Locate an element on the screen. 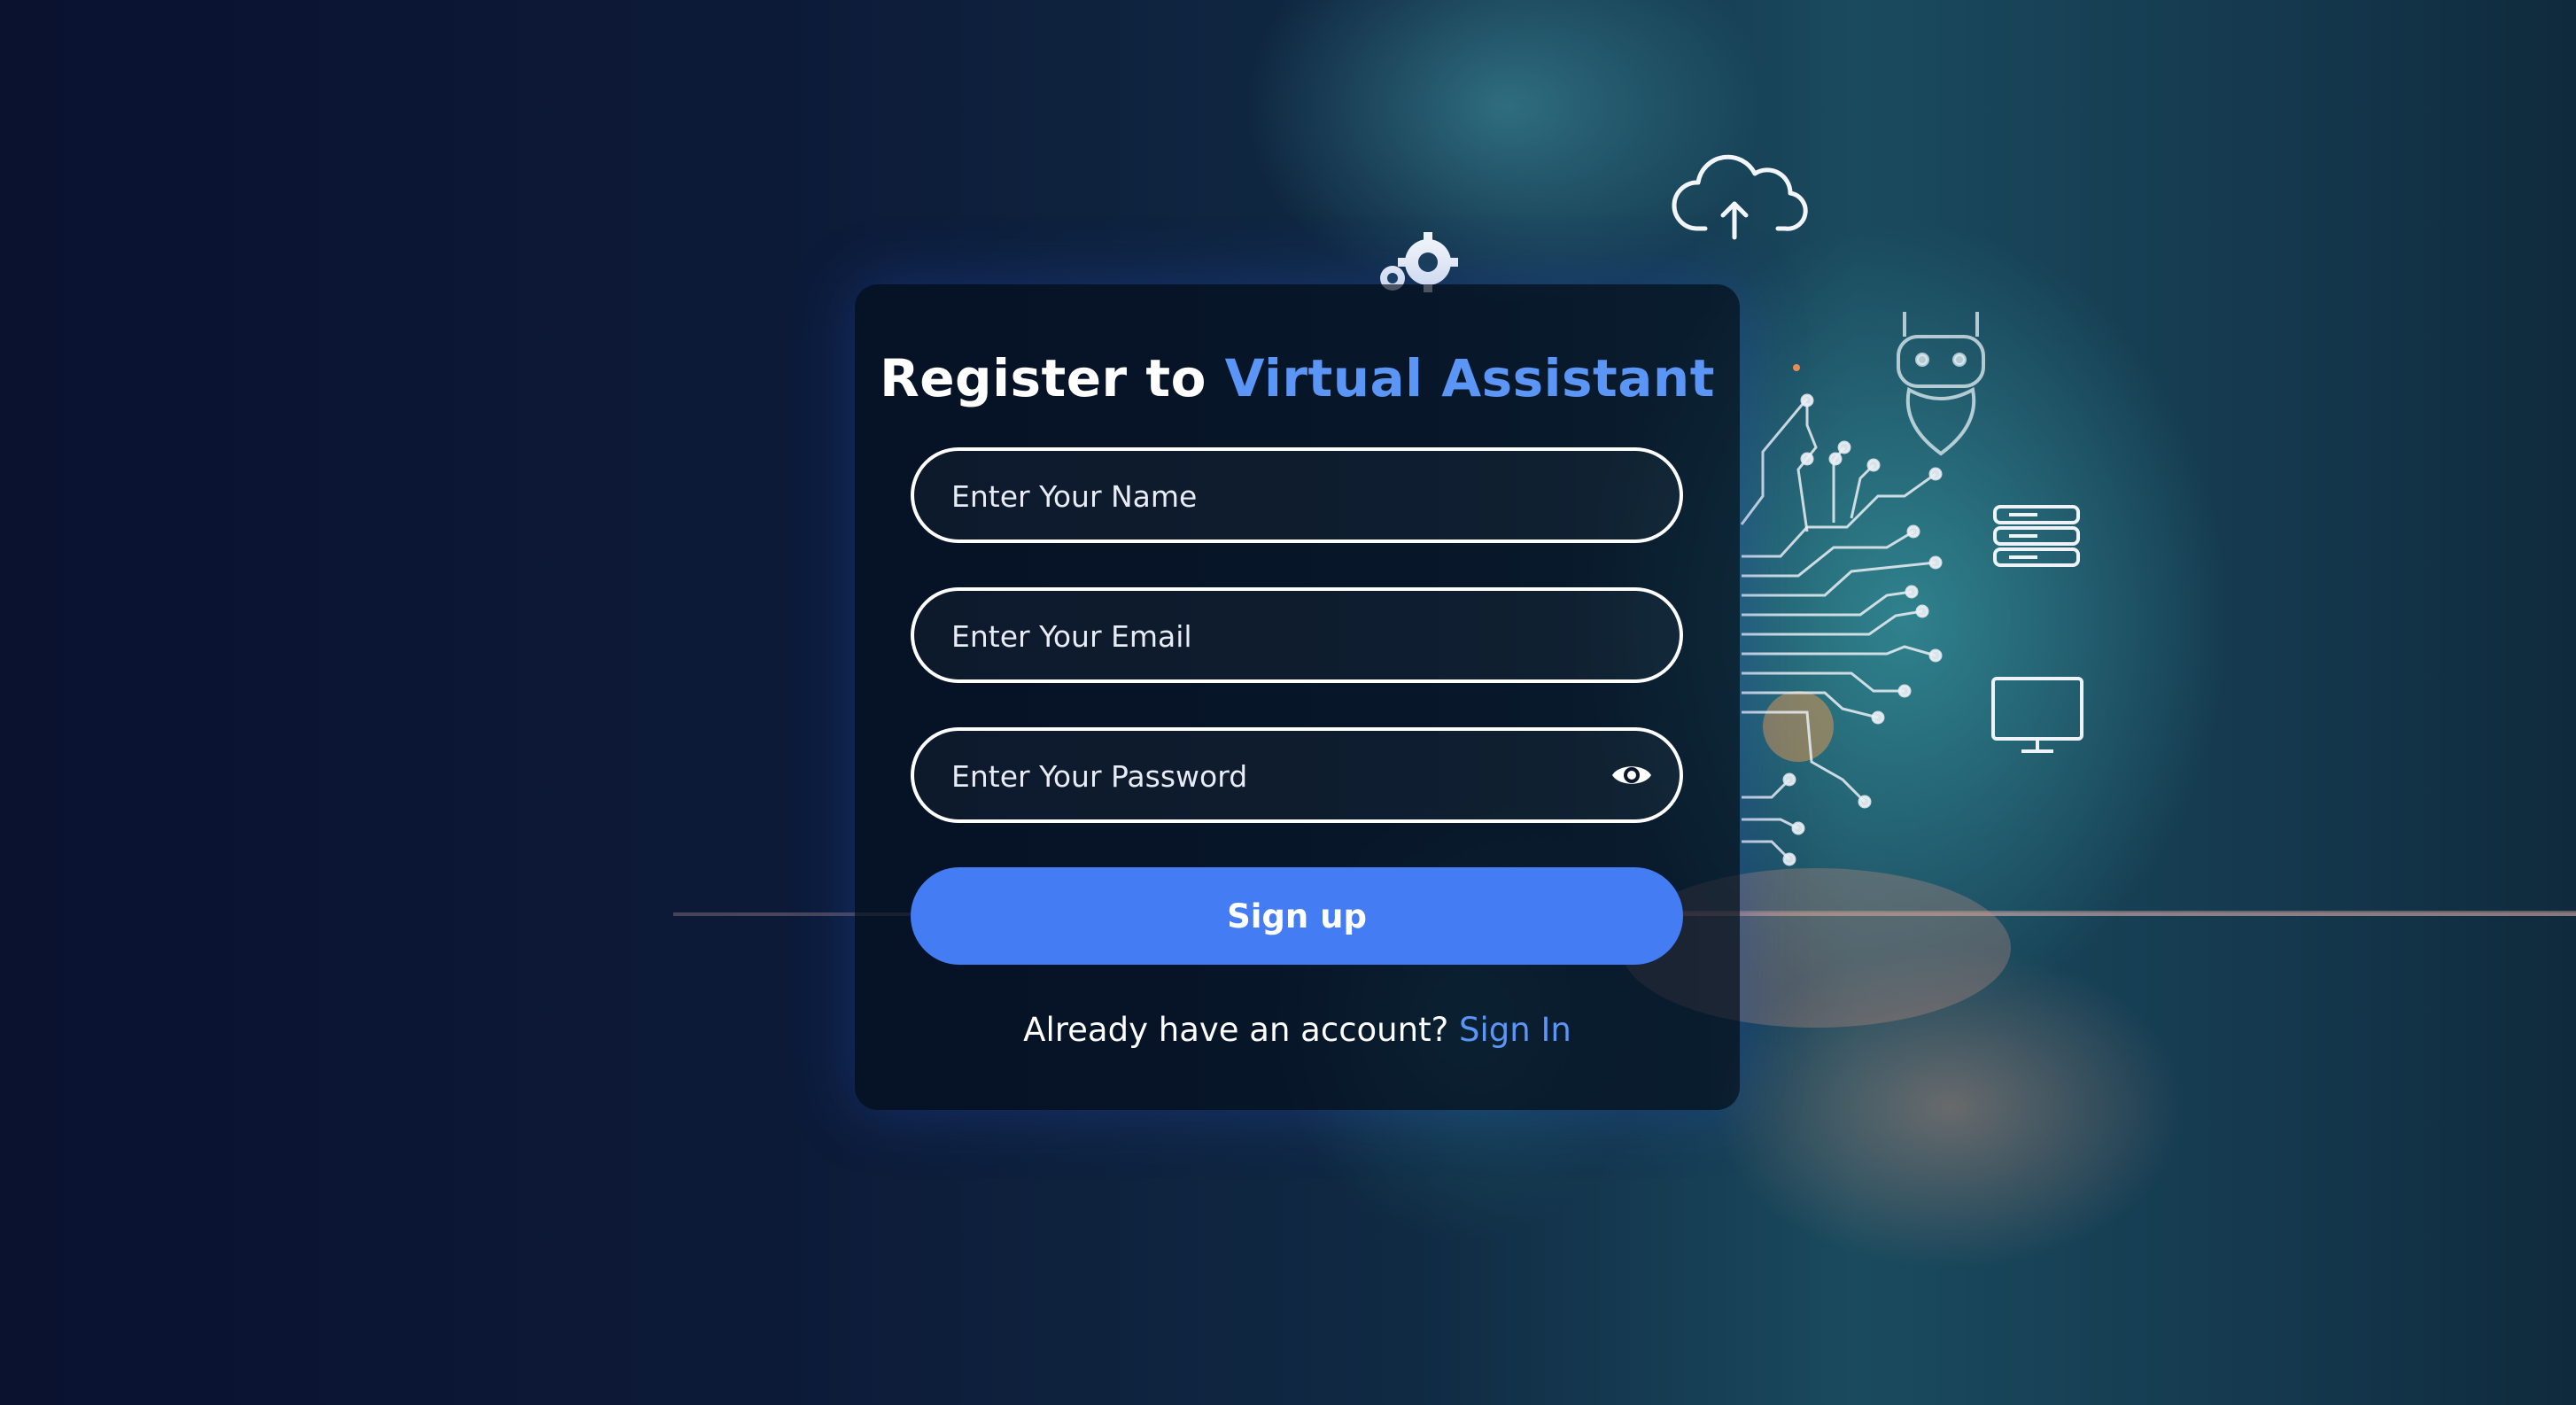 The height and width of the screenshot is (1405, 2576). eye-icon is located at coordinates (1631, 775).